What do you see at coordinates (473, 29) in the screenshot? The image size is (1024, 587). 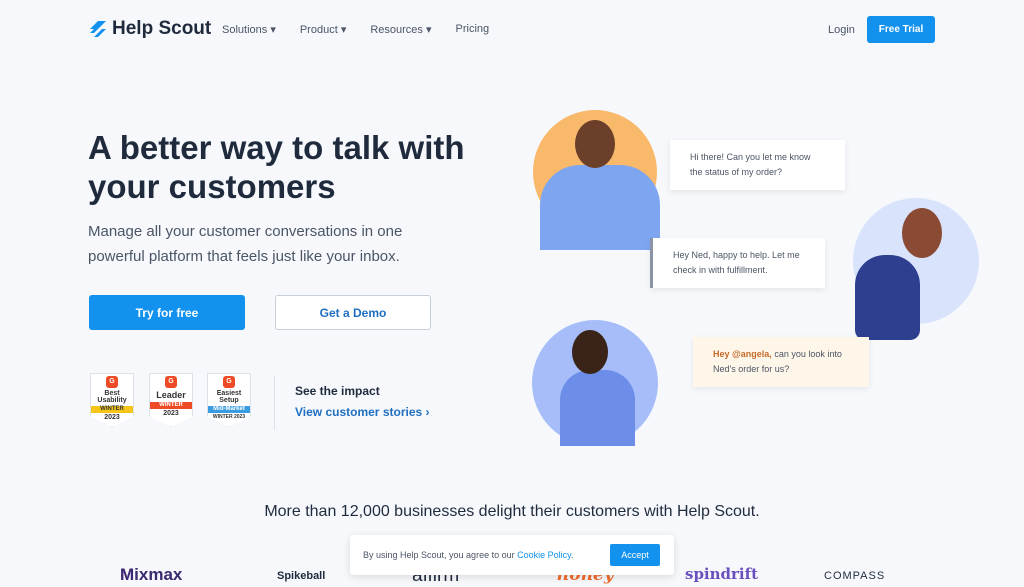 I see `nav-pricing: Pricing` at bounding box center [473, 29].